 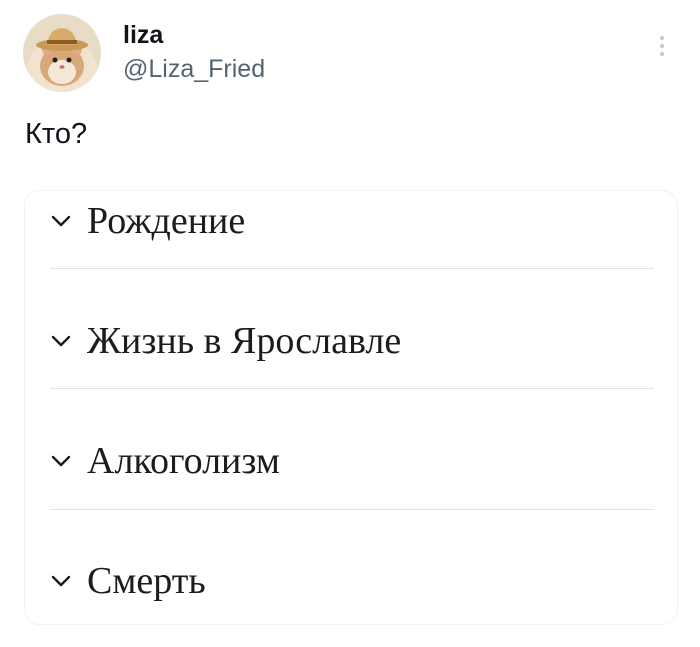 I want to click on more-vertical-icon, so click(x=662, y=46).